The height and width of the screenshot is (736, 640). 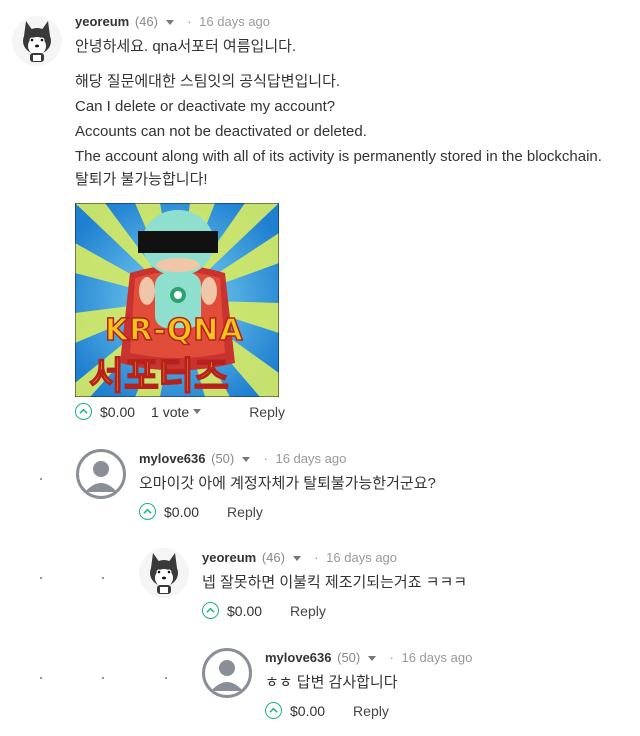 What do you see at coordinates (186, 46) in the screenshot?
I see `comment-text-line: 안녕하세요. qna서포터 여름입니다.` at bounding box center [186, 46].